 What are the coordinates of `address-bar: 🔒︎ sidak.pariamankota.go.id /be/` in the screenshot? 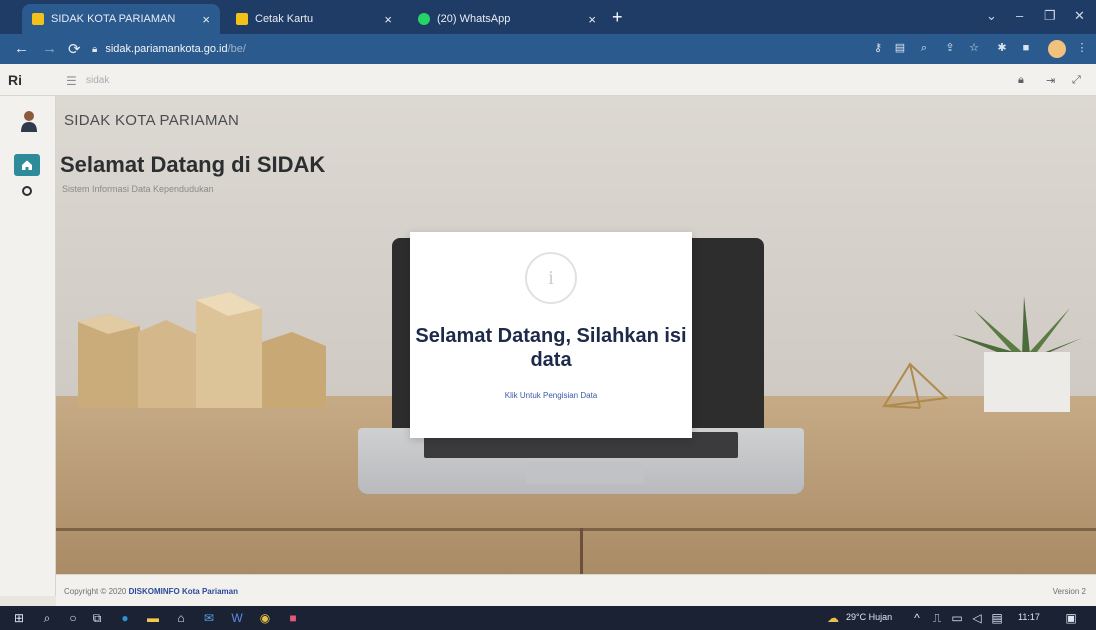 It's located at (472, 49).